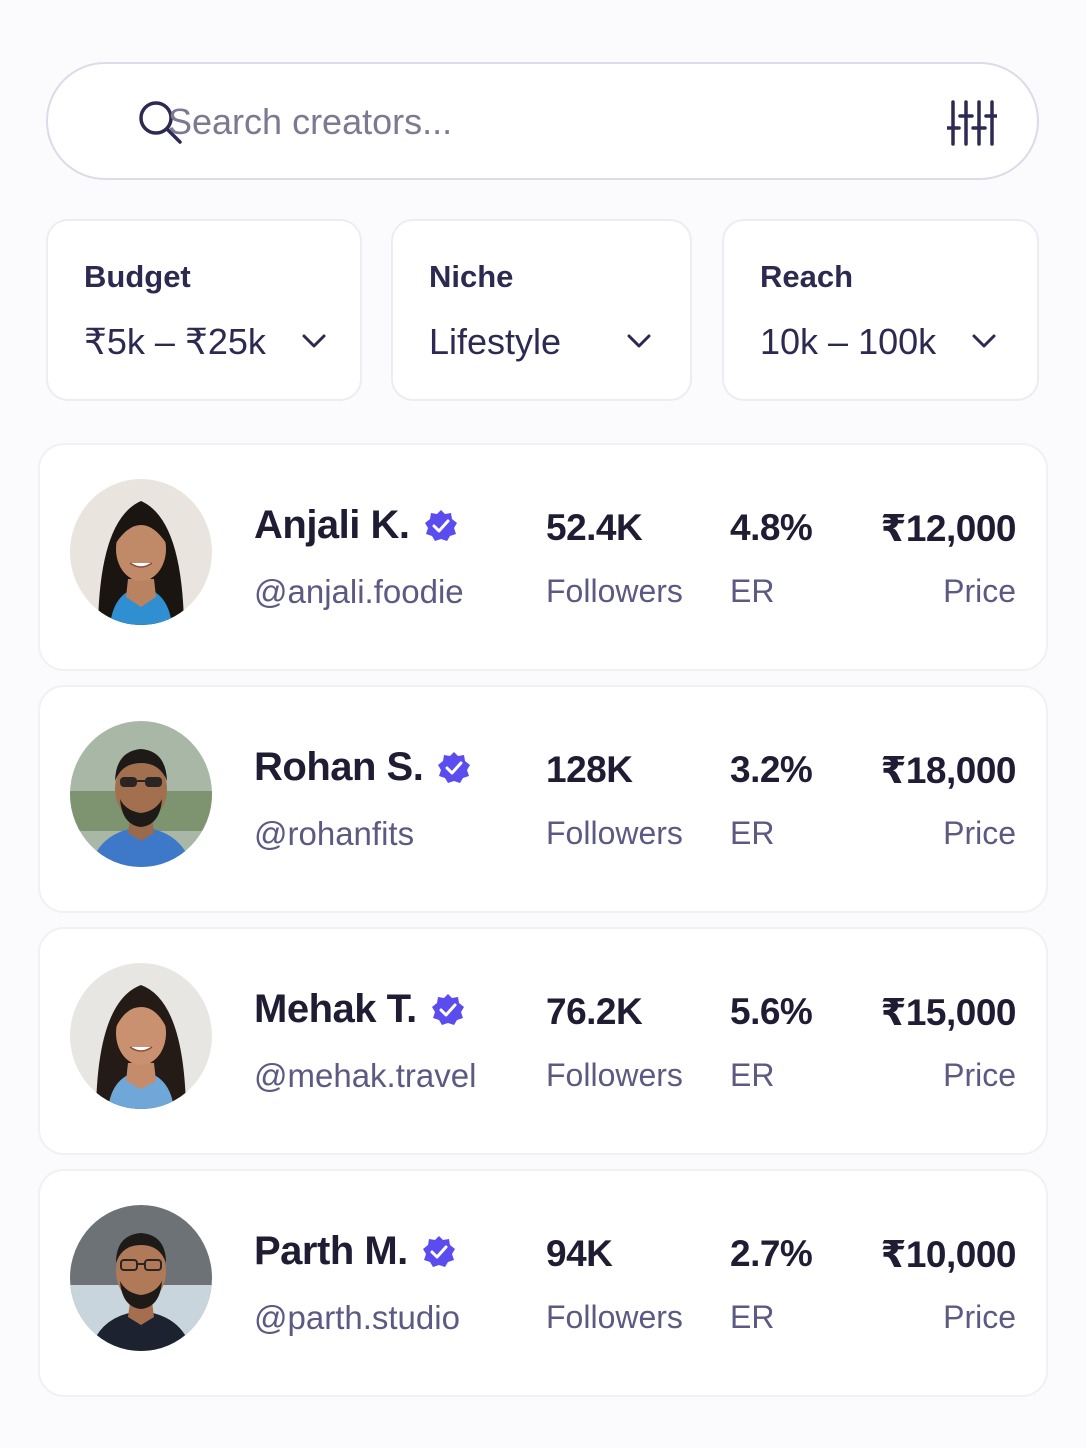 This screenshot has height=1448, width=1086. What do you see at coordinates (771, 1011) in the screenshot?
I see `engagement-rate: 5.6%` at bounding box center [771, 1011].